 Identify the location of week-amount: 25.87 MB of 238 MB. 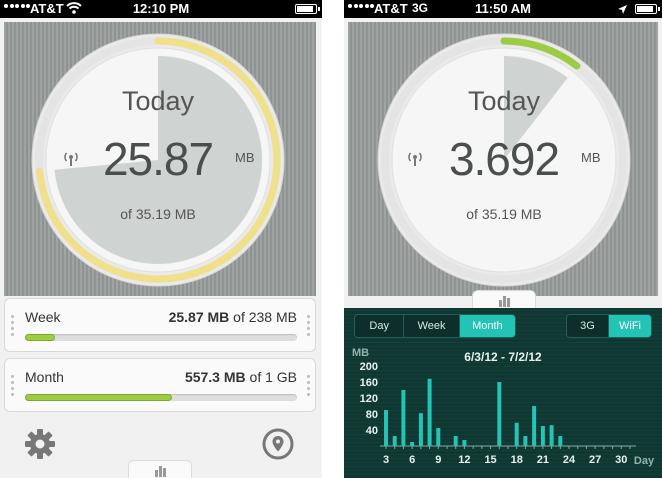
(232, 317).